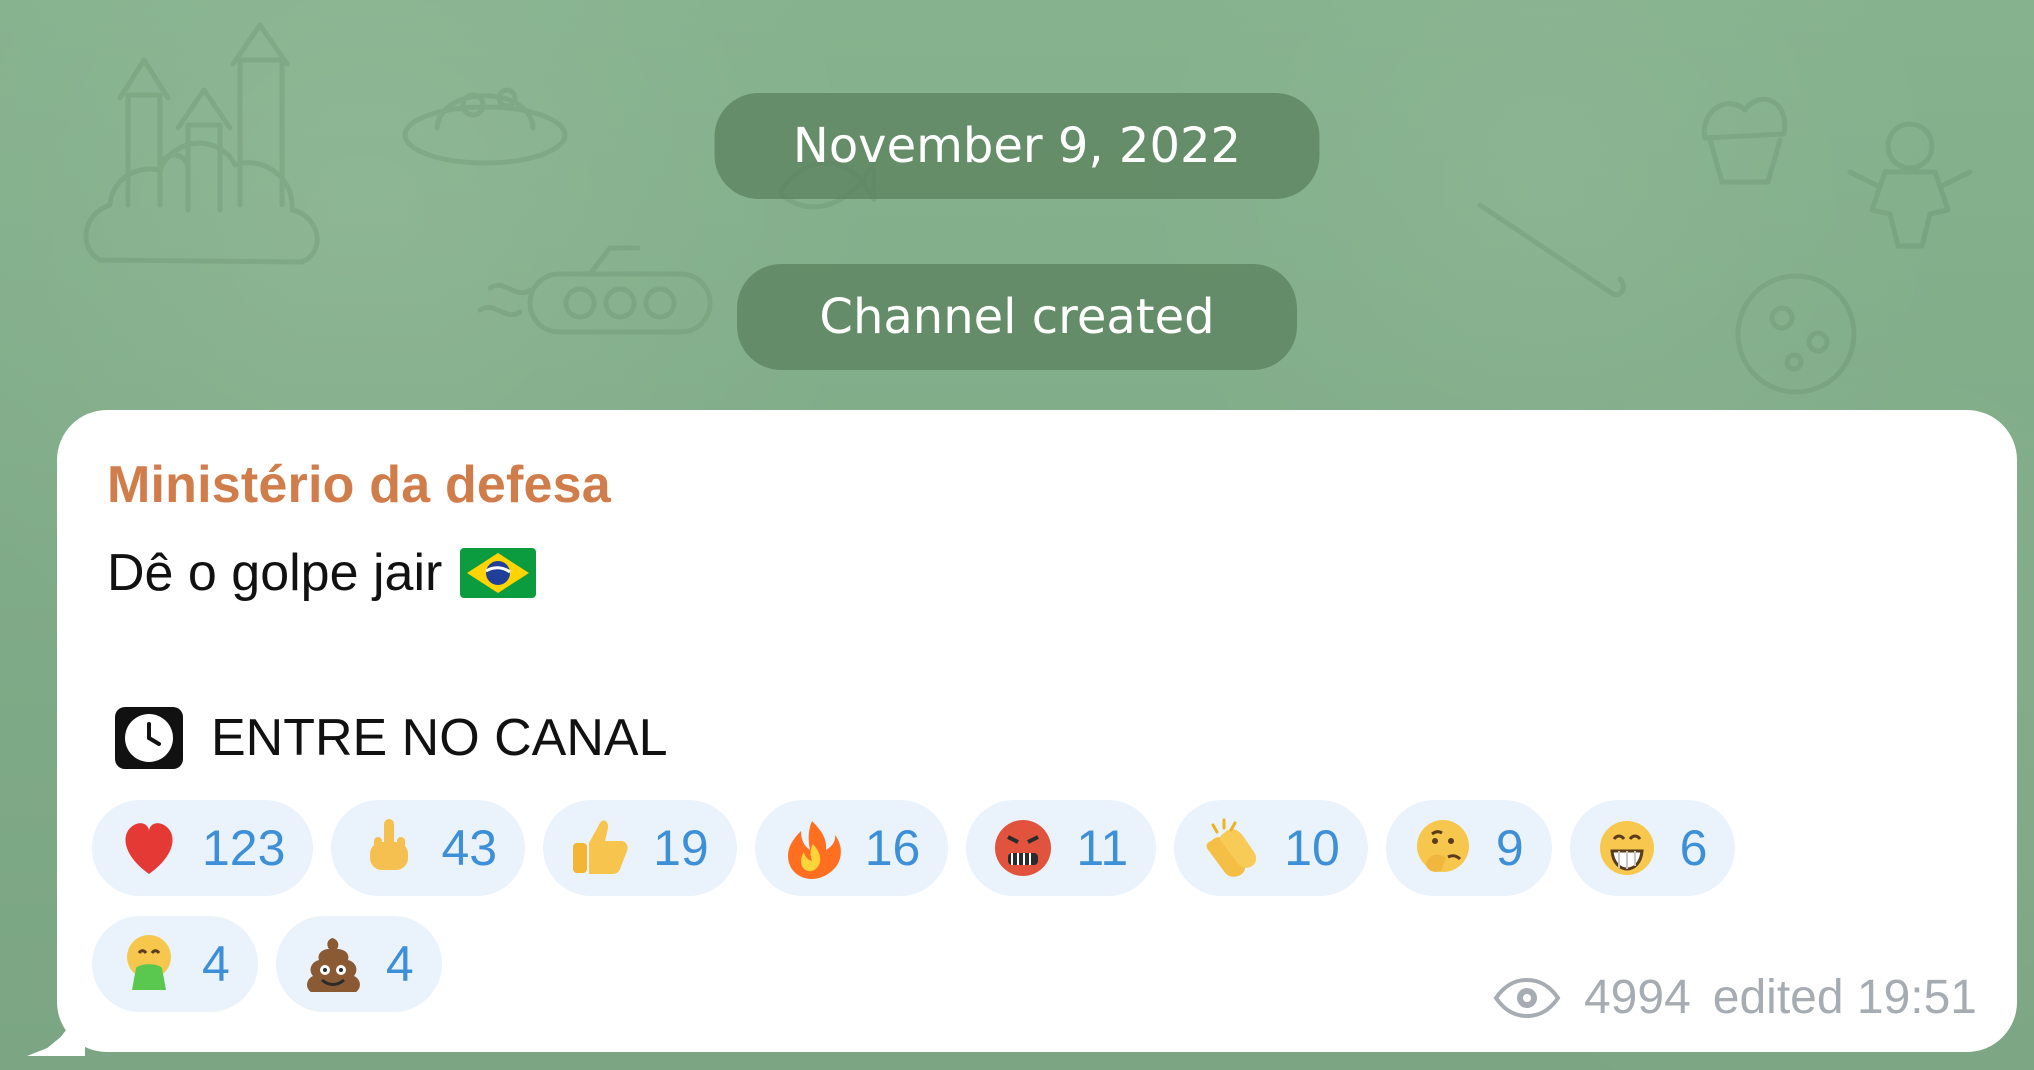 This screenshot has height=1070, width=2034. Describe the element at coordinates (333, 965) in the screenshot. I see `poop-icon` at that location.